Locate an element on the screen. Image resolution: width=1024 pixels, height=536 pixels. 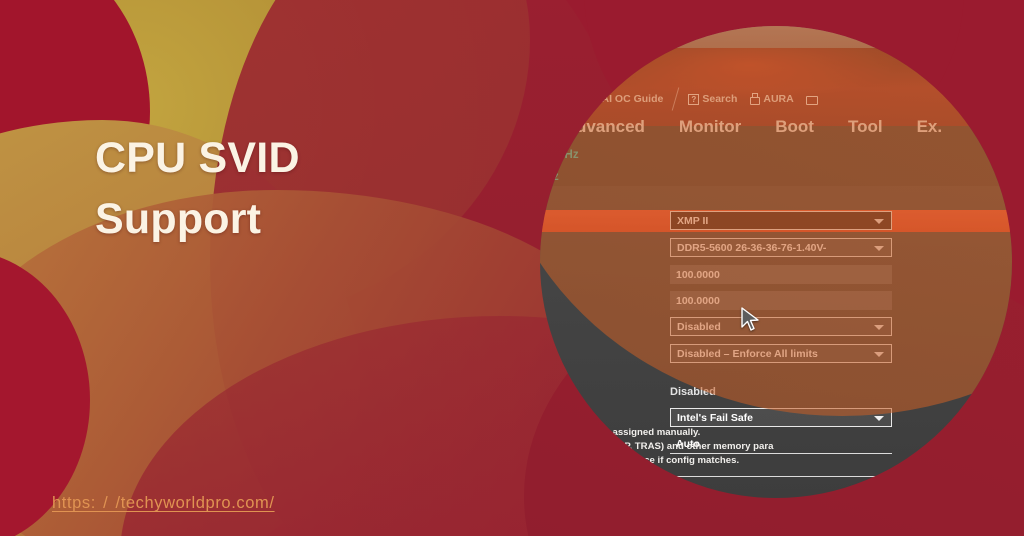
bios-info-block: de Speed : 6000MHz Speed: 4400MHz is located at coordinates (776, 166).